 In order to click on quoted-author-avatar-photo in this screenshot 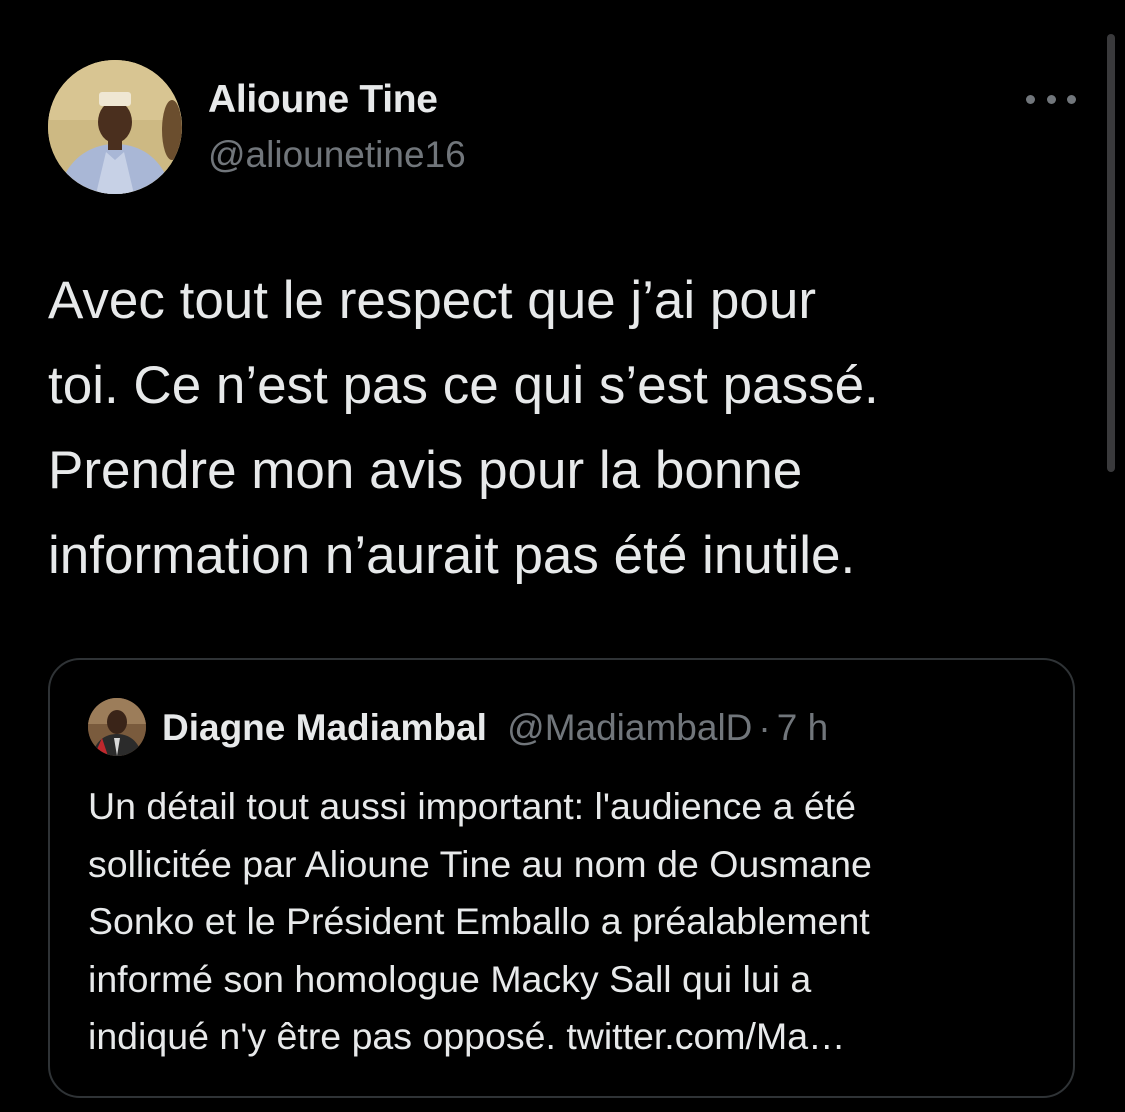, I will do `click(117, 727)`.